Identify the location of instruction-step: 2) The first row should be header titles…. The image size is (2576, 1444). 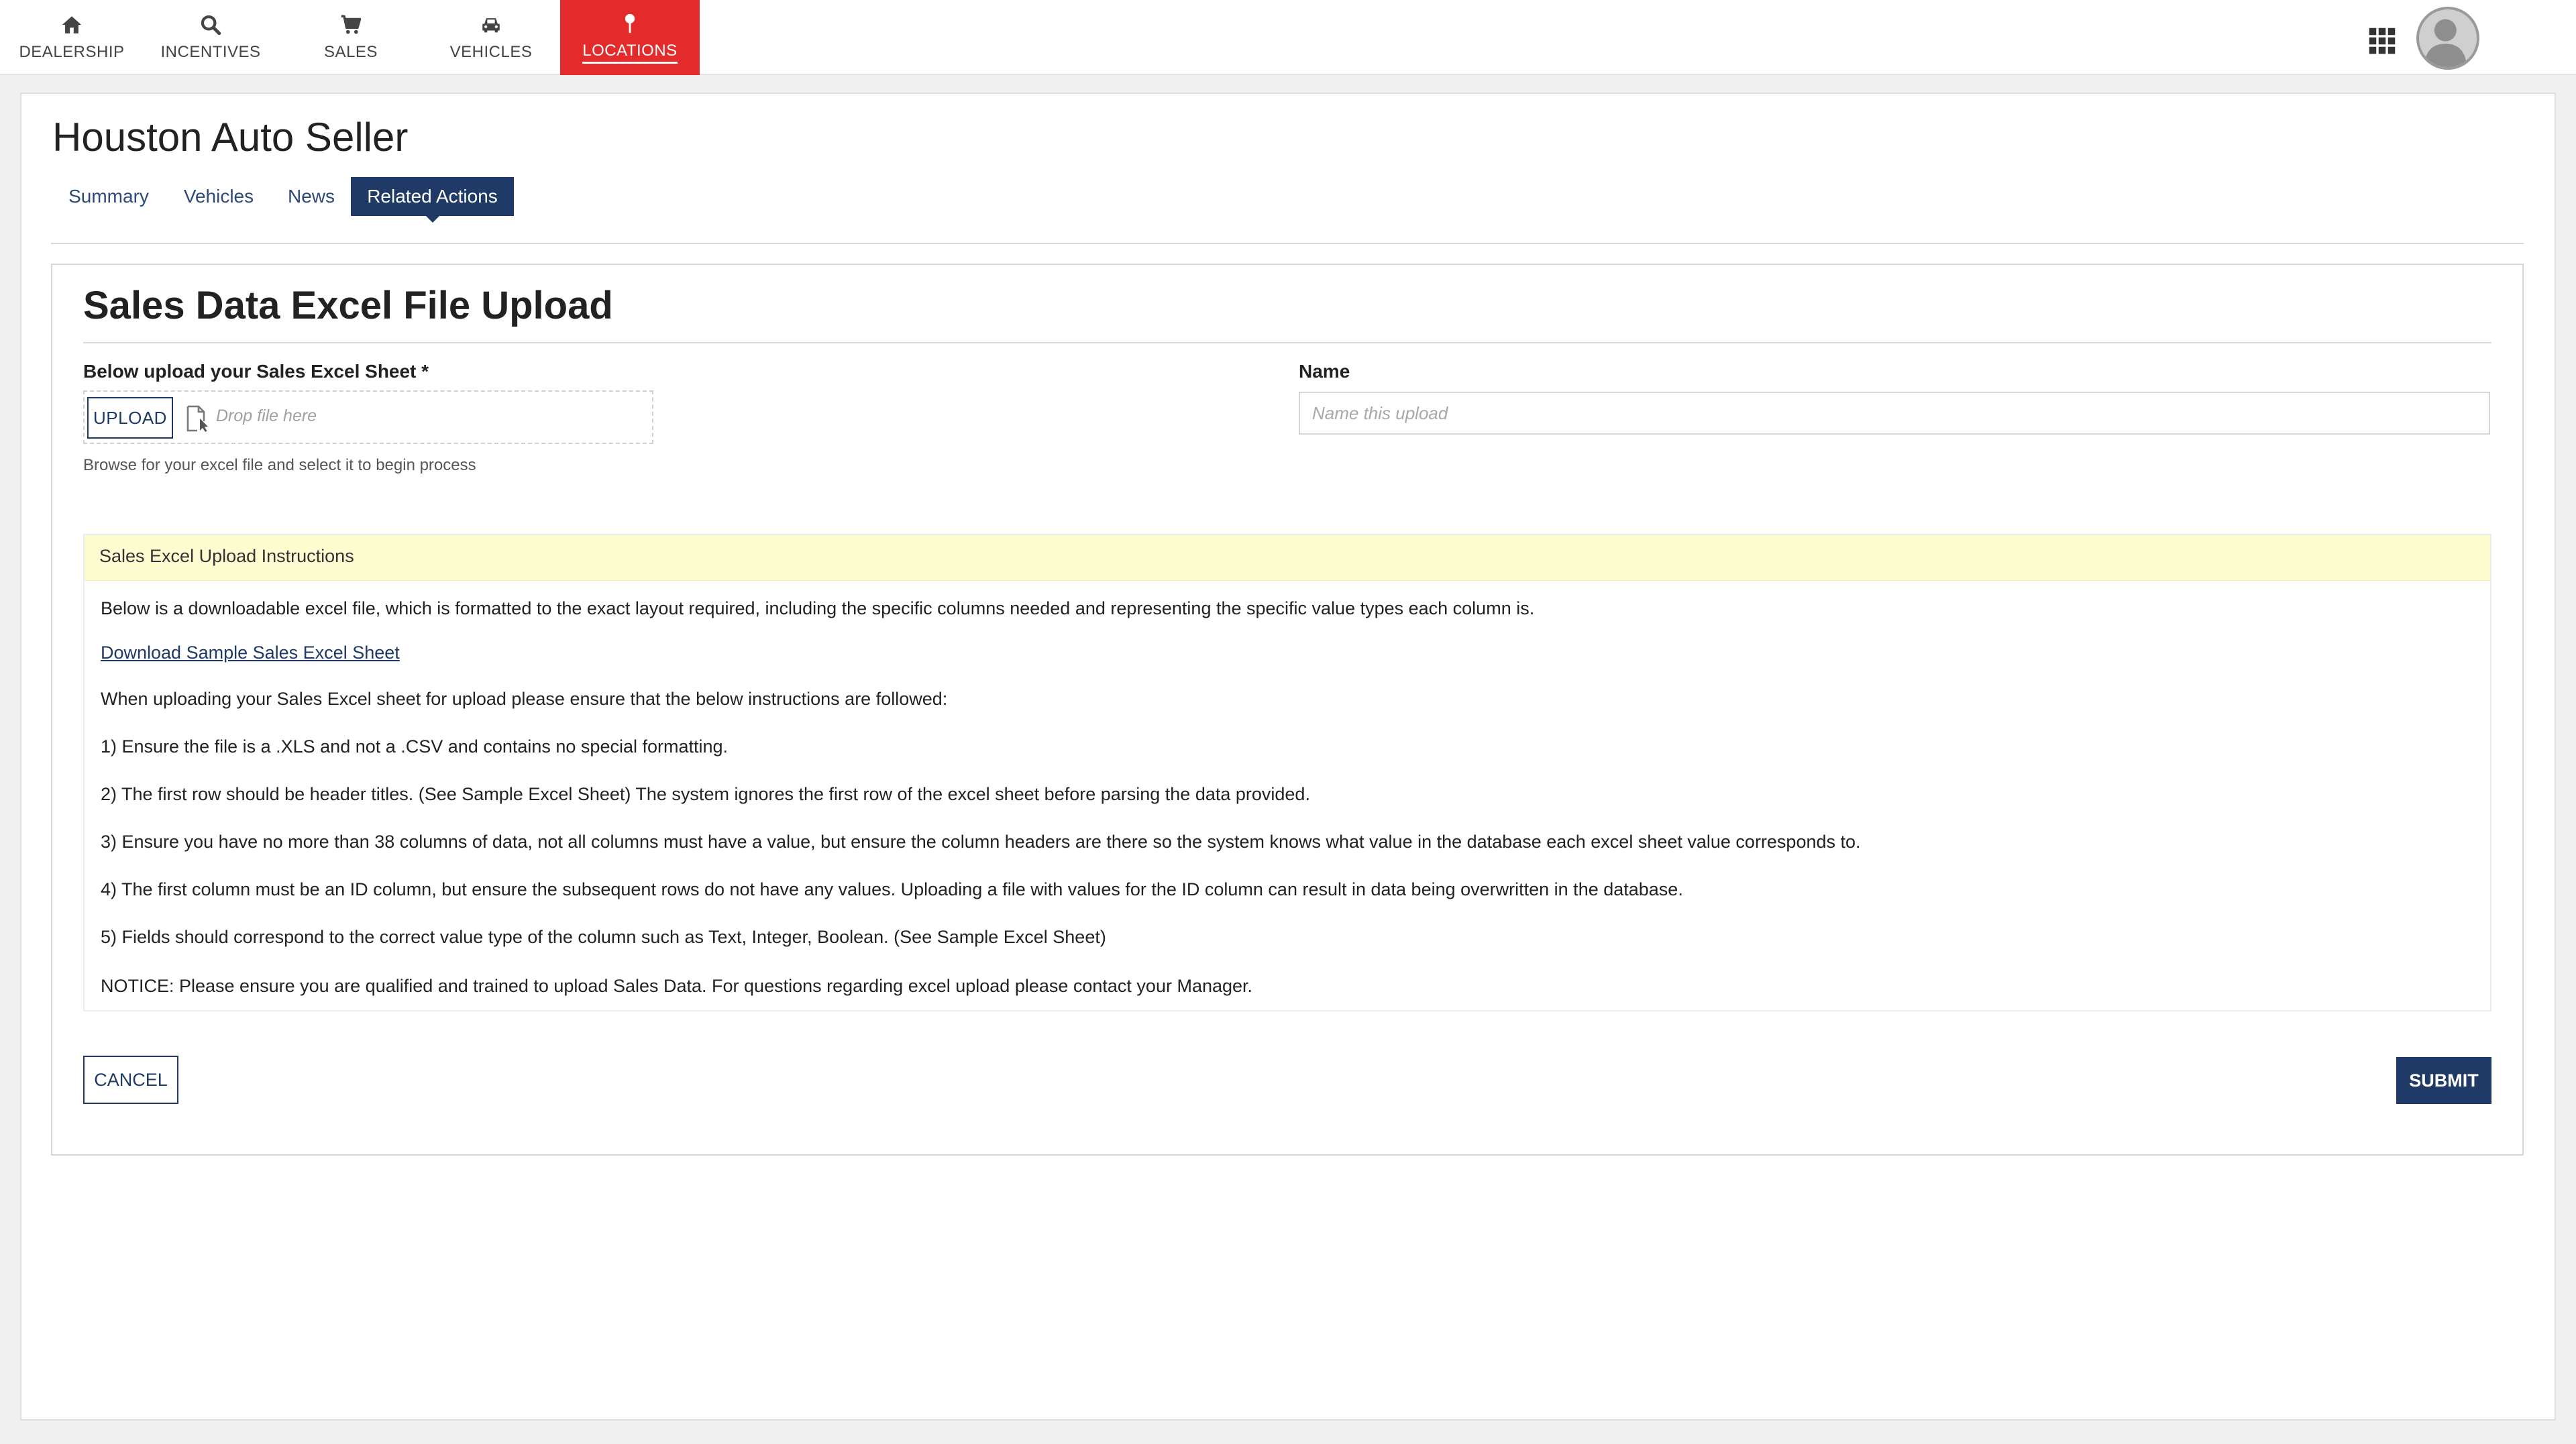
(705, 794).